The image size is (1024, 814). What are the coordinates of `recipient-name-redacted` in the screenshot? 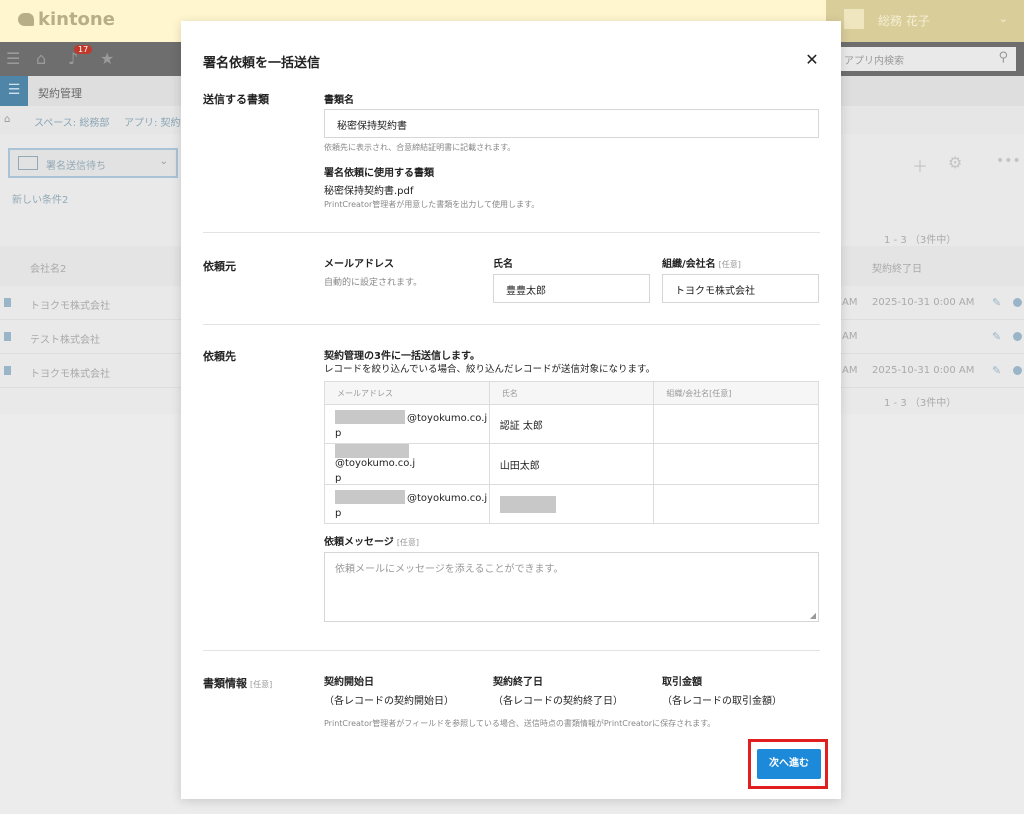 It's located at (571, 504).